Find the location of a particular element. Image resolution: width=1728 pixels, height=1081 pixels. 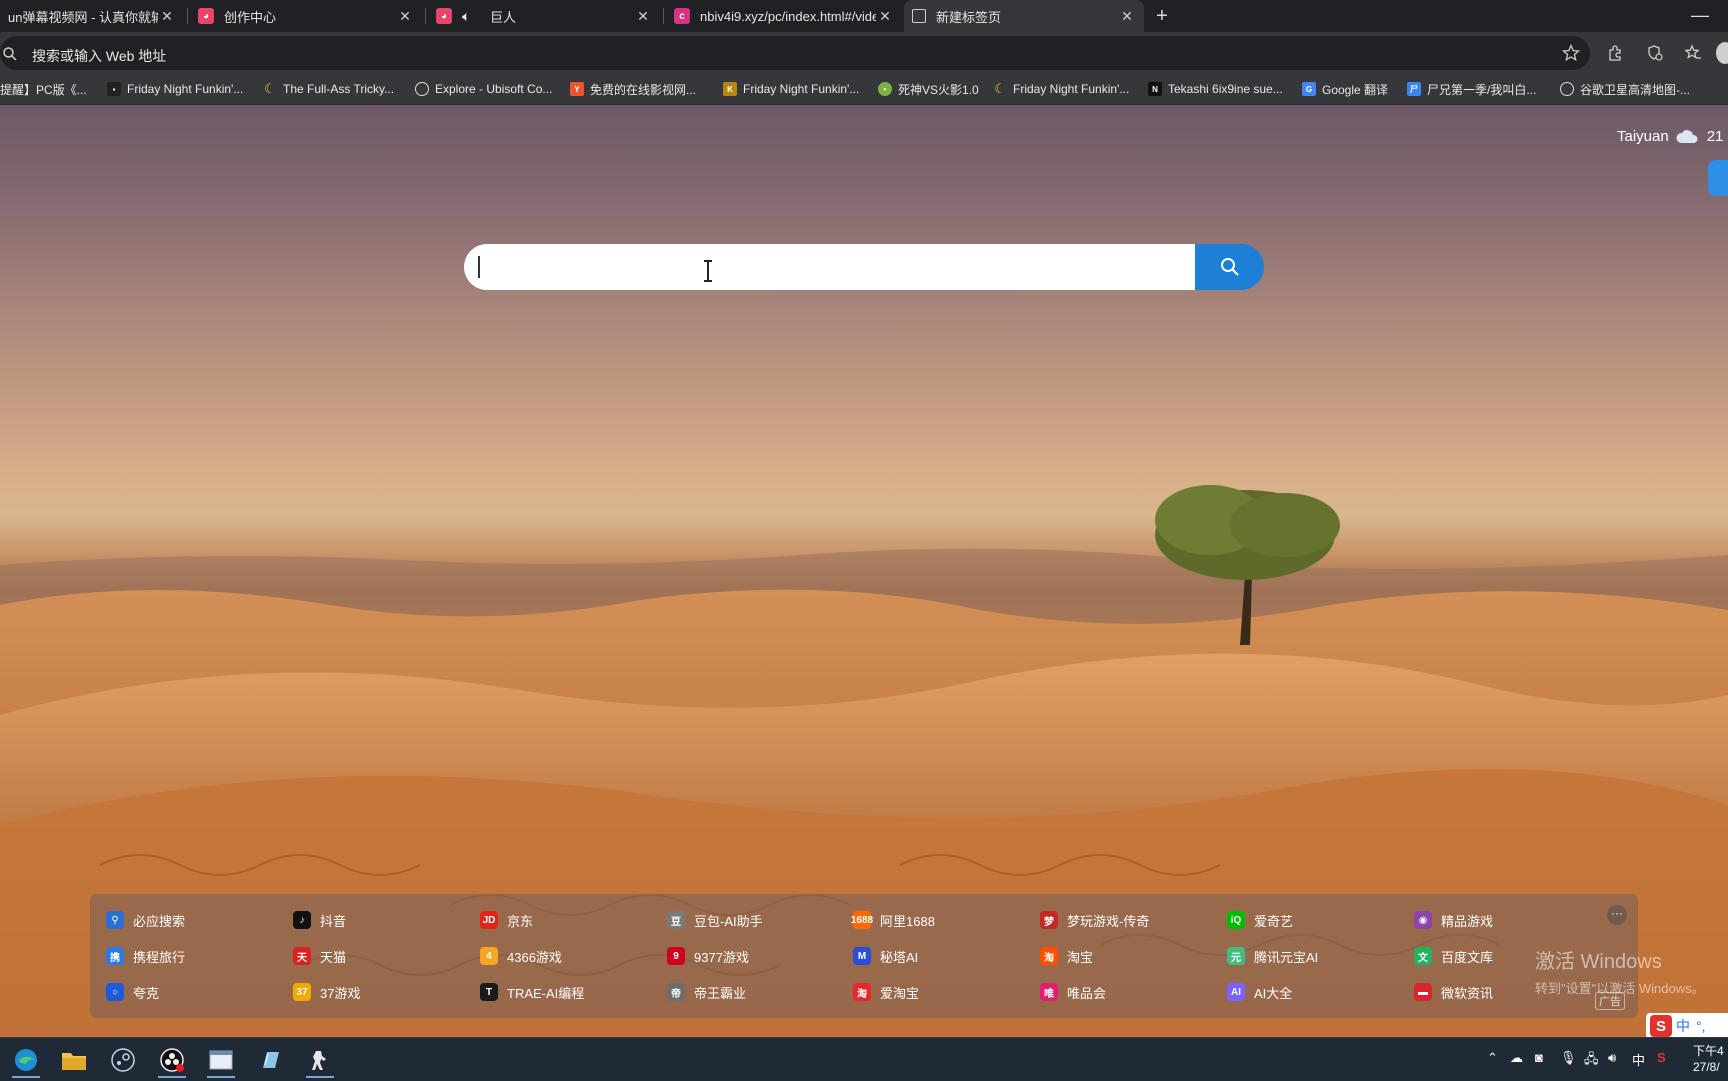

capture-icon: ◙ is located at coordinates (1539, 1057).